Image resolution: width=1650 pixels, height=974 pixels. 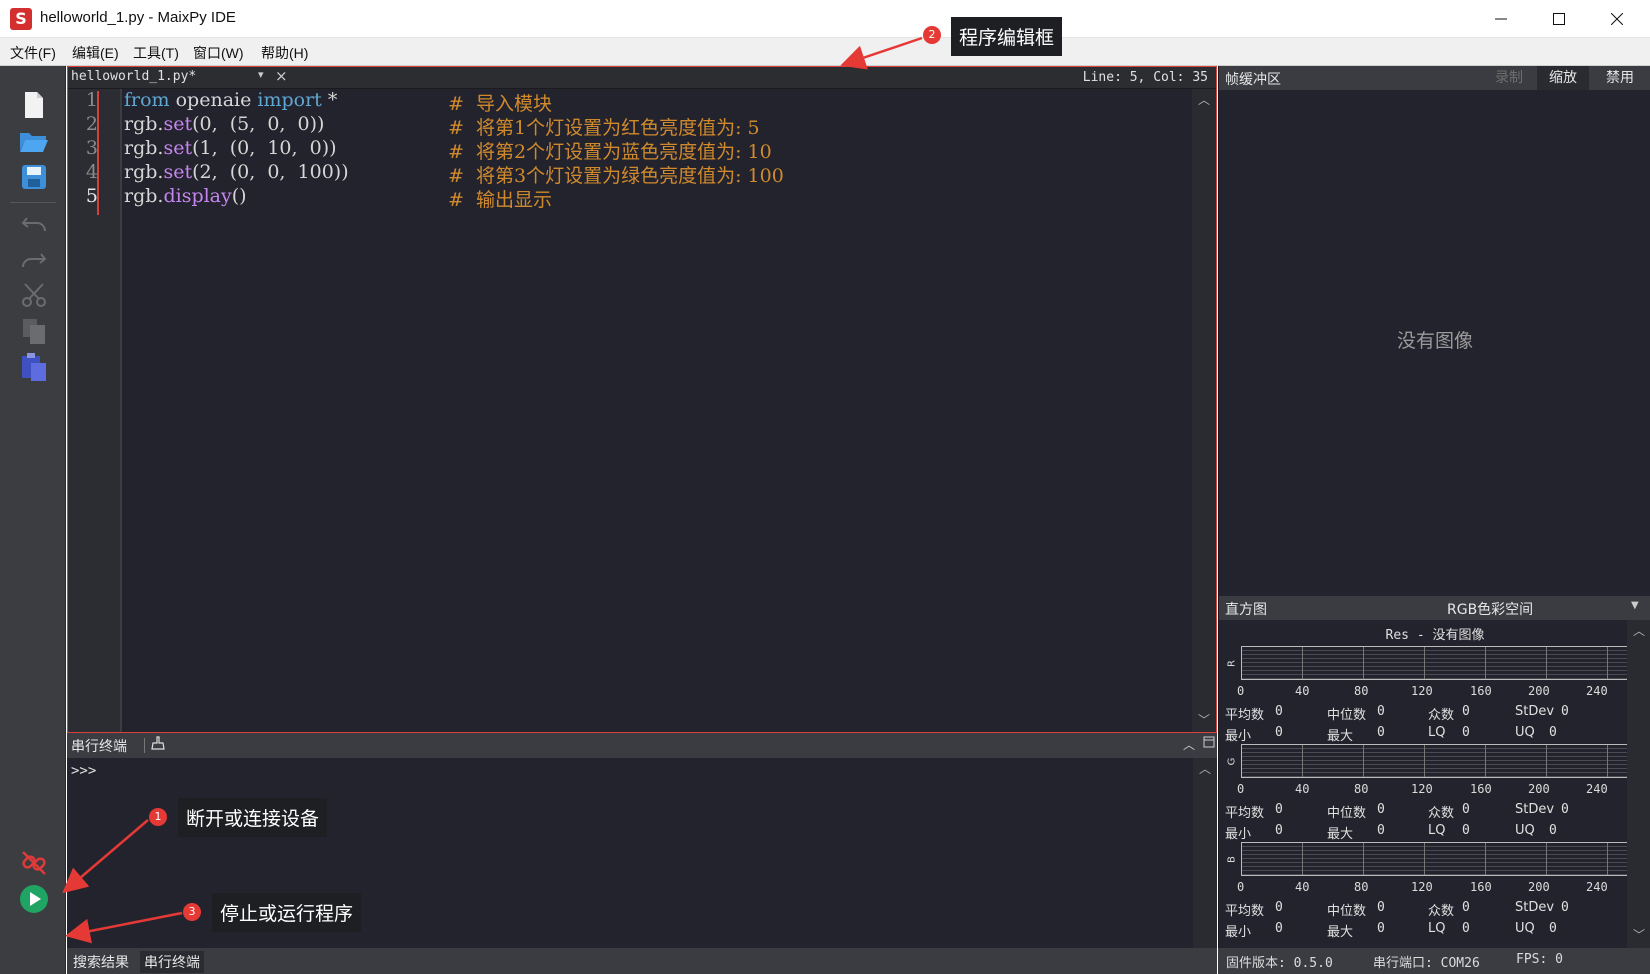 What do you see at coordinates (281, 76) in the screenshot?
I see `tab-close-icon: ×` at bounding box center [281, 76].